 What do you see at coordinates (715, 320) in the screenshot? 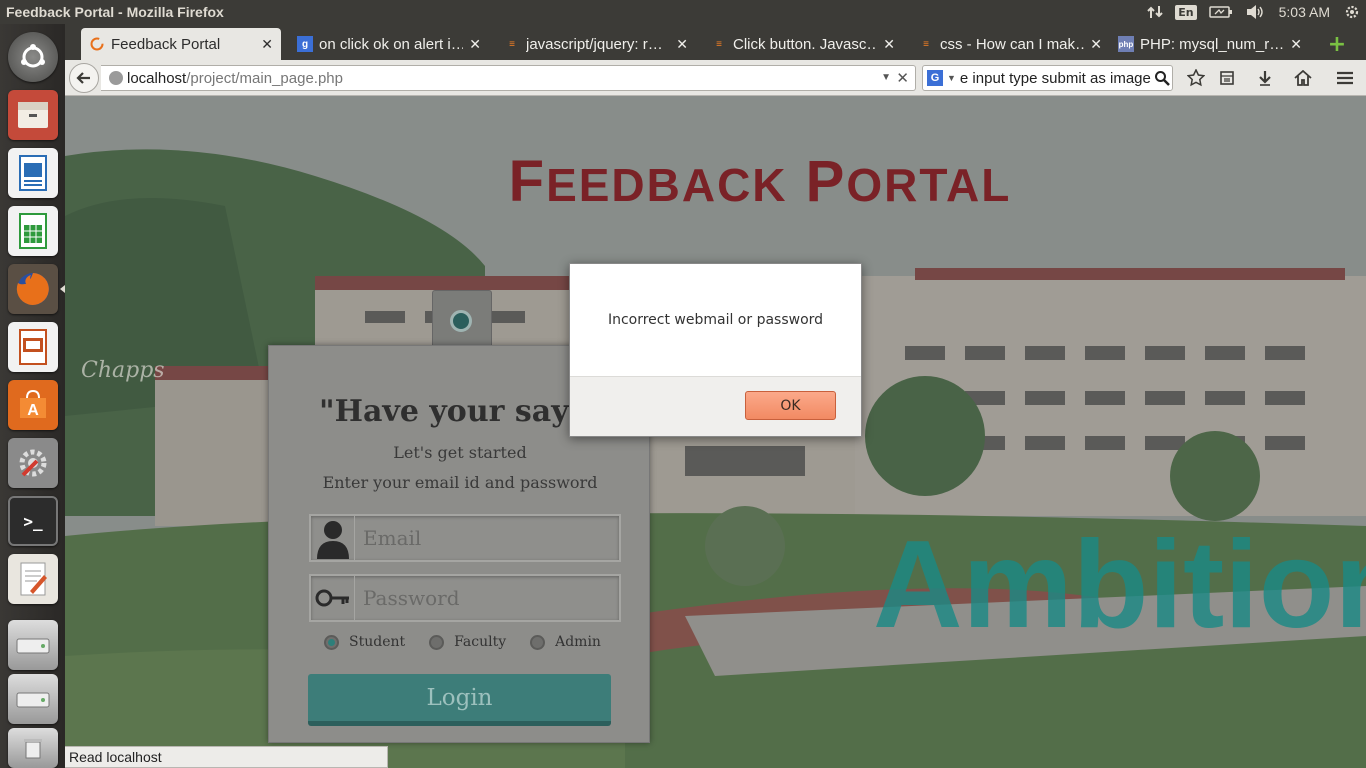
I see `alert-message: Incorrect webmail or password` at bounding box center [715, 320].